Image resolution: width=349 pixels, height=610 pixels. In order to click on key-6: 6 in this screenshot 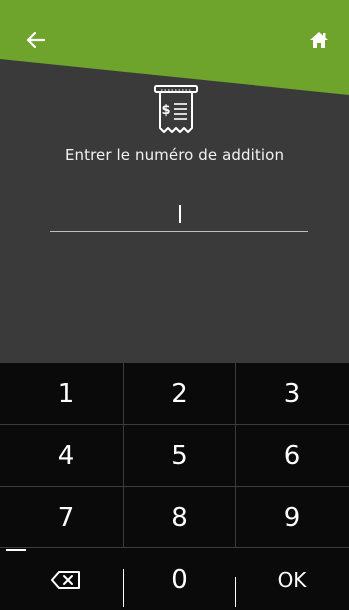, I will do `click(292, 456)`.